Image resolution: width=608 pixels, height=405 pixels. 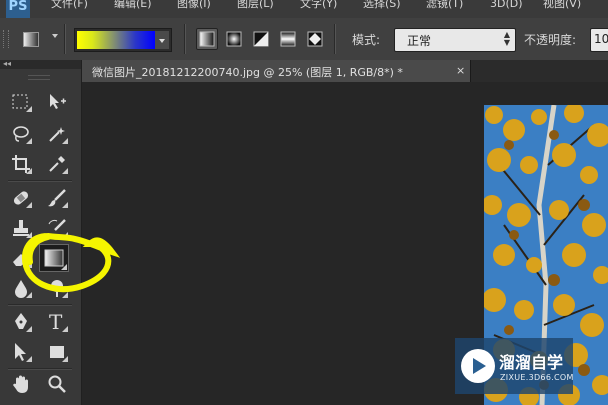 I want to click on tool-history-brush, so click(x=57, y=228).